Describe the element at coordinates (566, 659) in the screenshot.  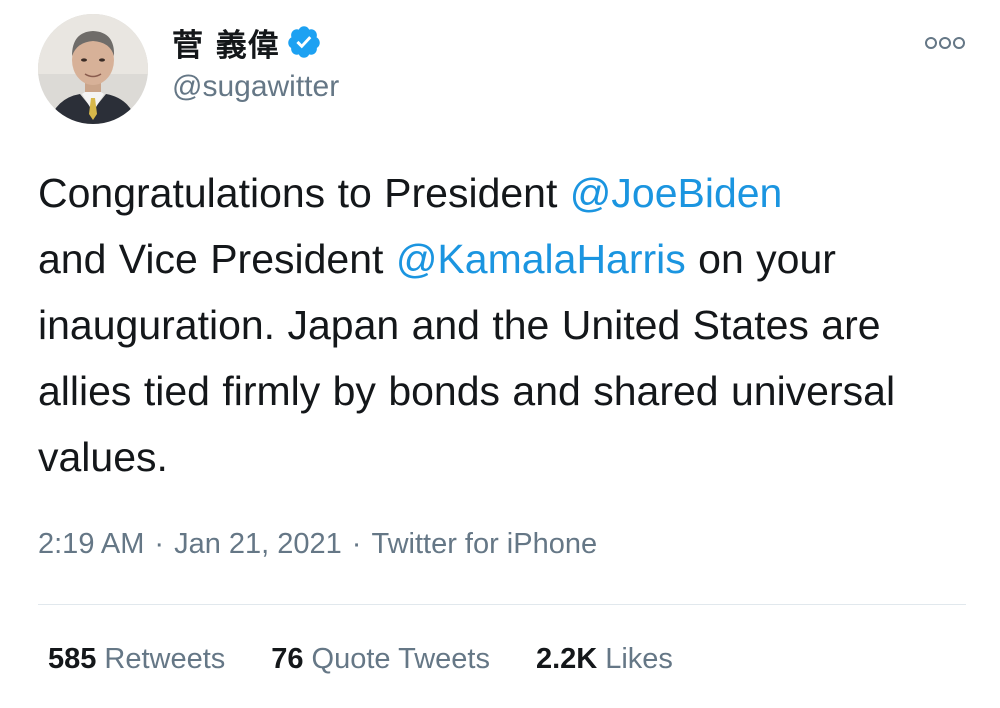
I see `likes-count: 2.2K` at that location.